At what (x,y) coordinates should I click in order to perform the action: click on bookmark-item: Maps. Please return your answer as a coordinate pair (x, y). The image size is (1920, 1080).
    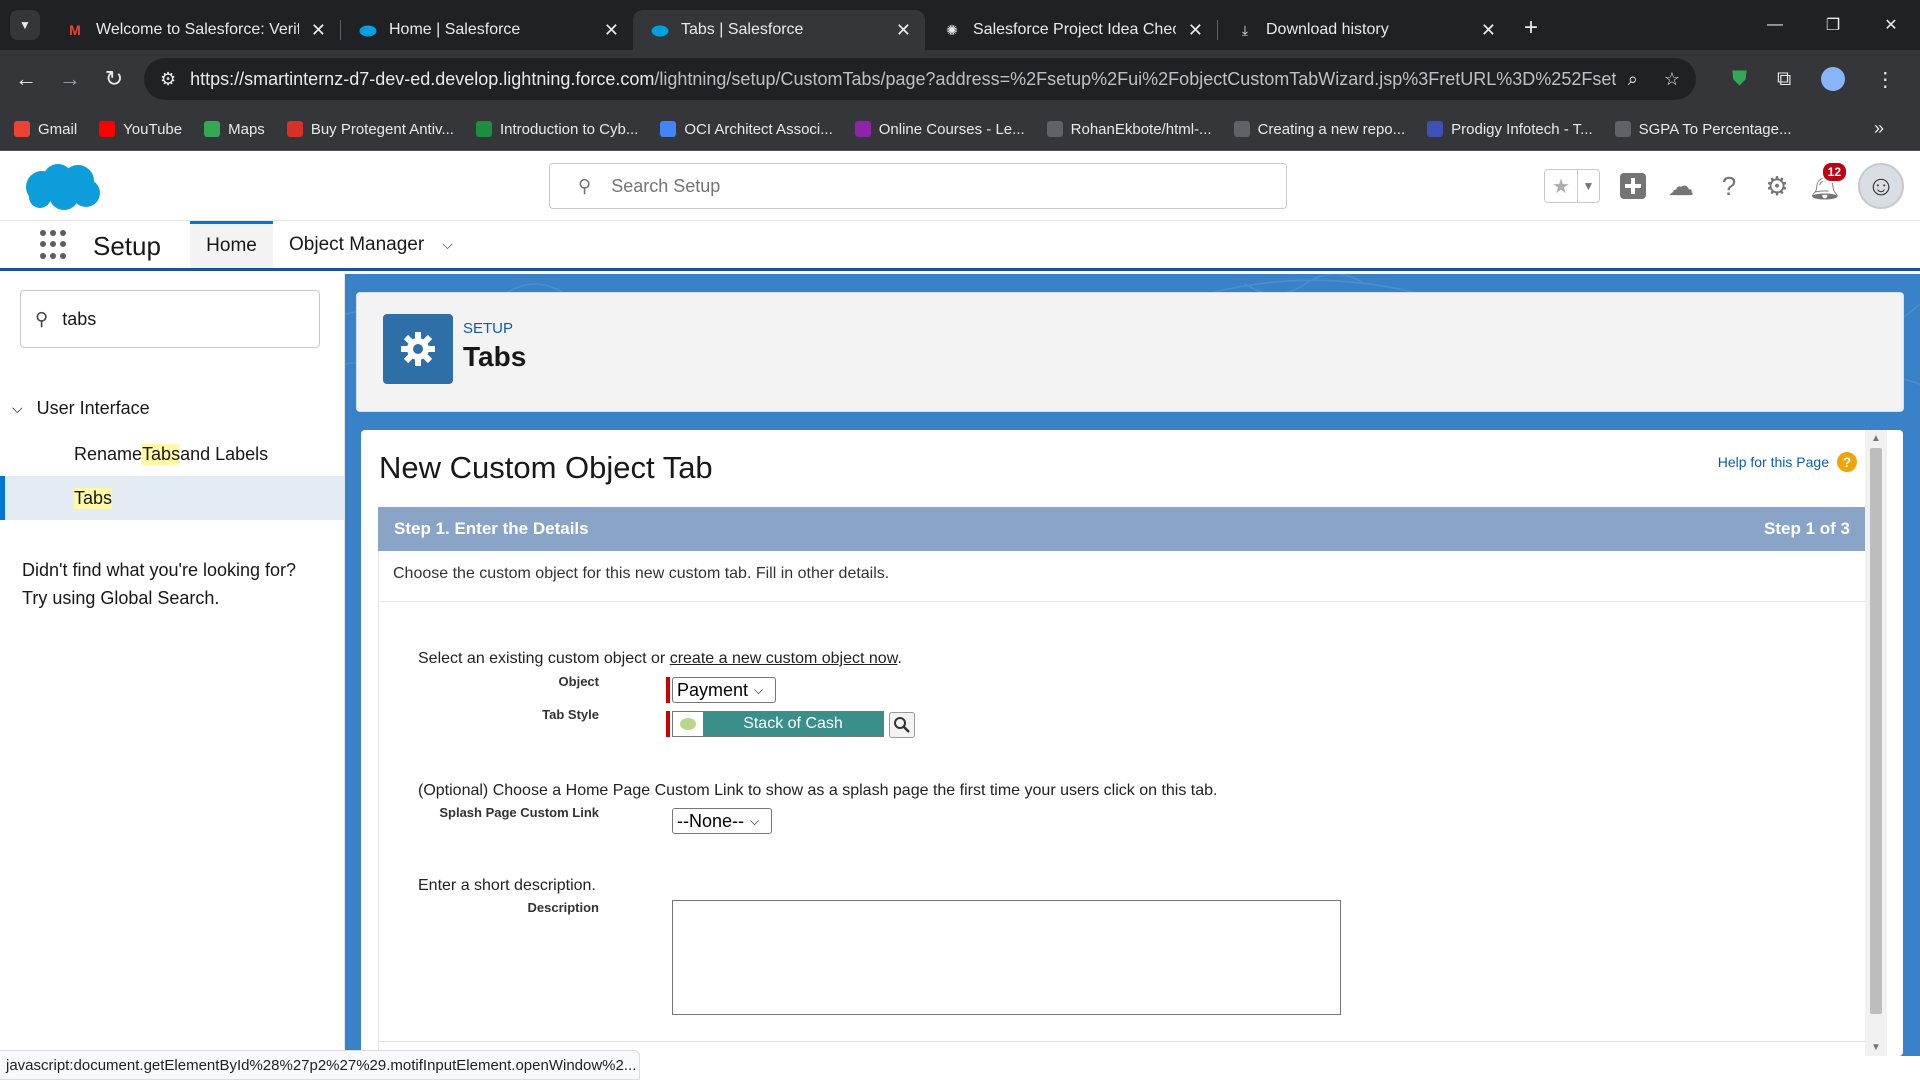
    Looking at the image, I should click on (234, 129).